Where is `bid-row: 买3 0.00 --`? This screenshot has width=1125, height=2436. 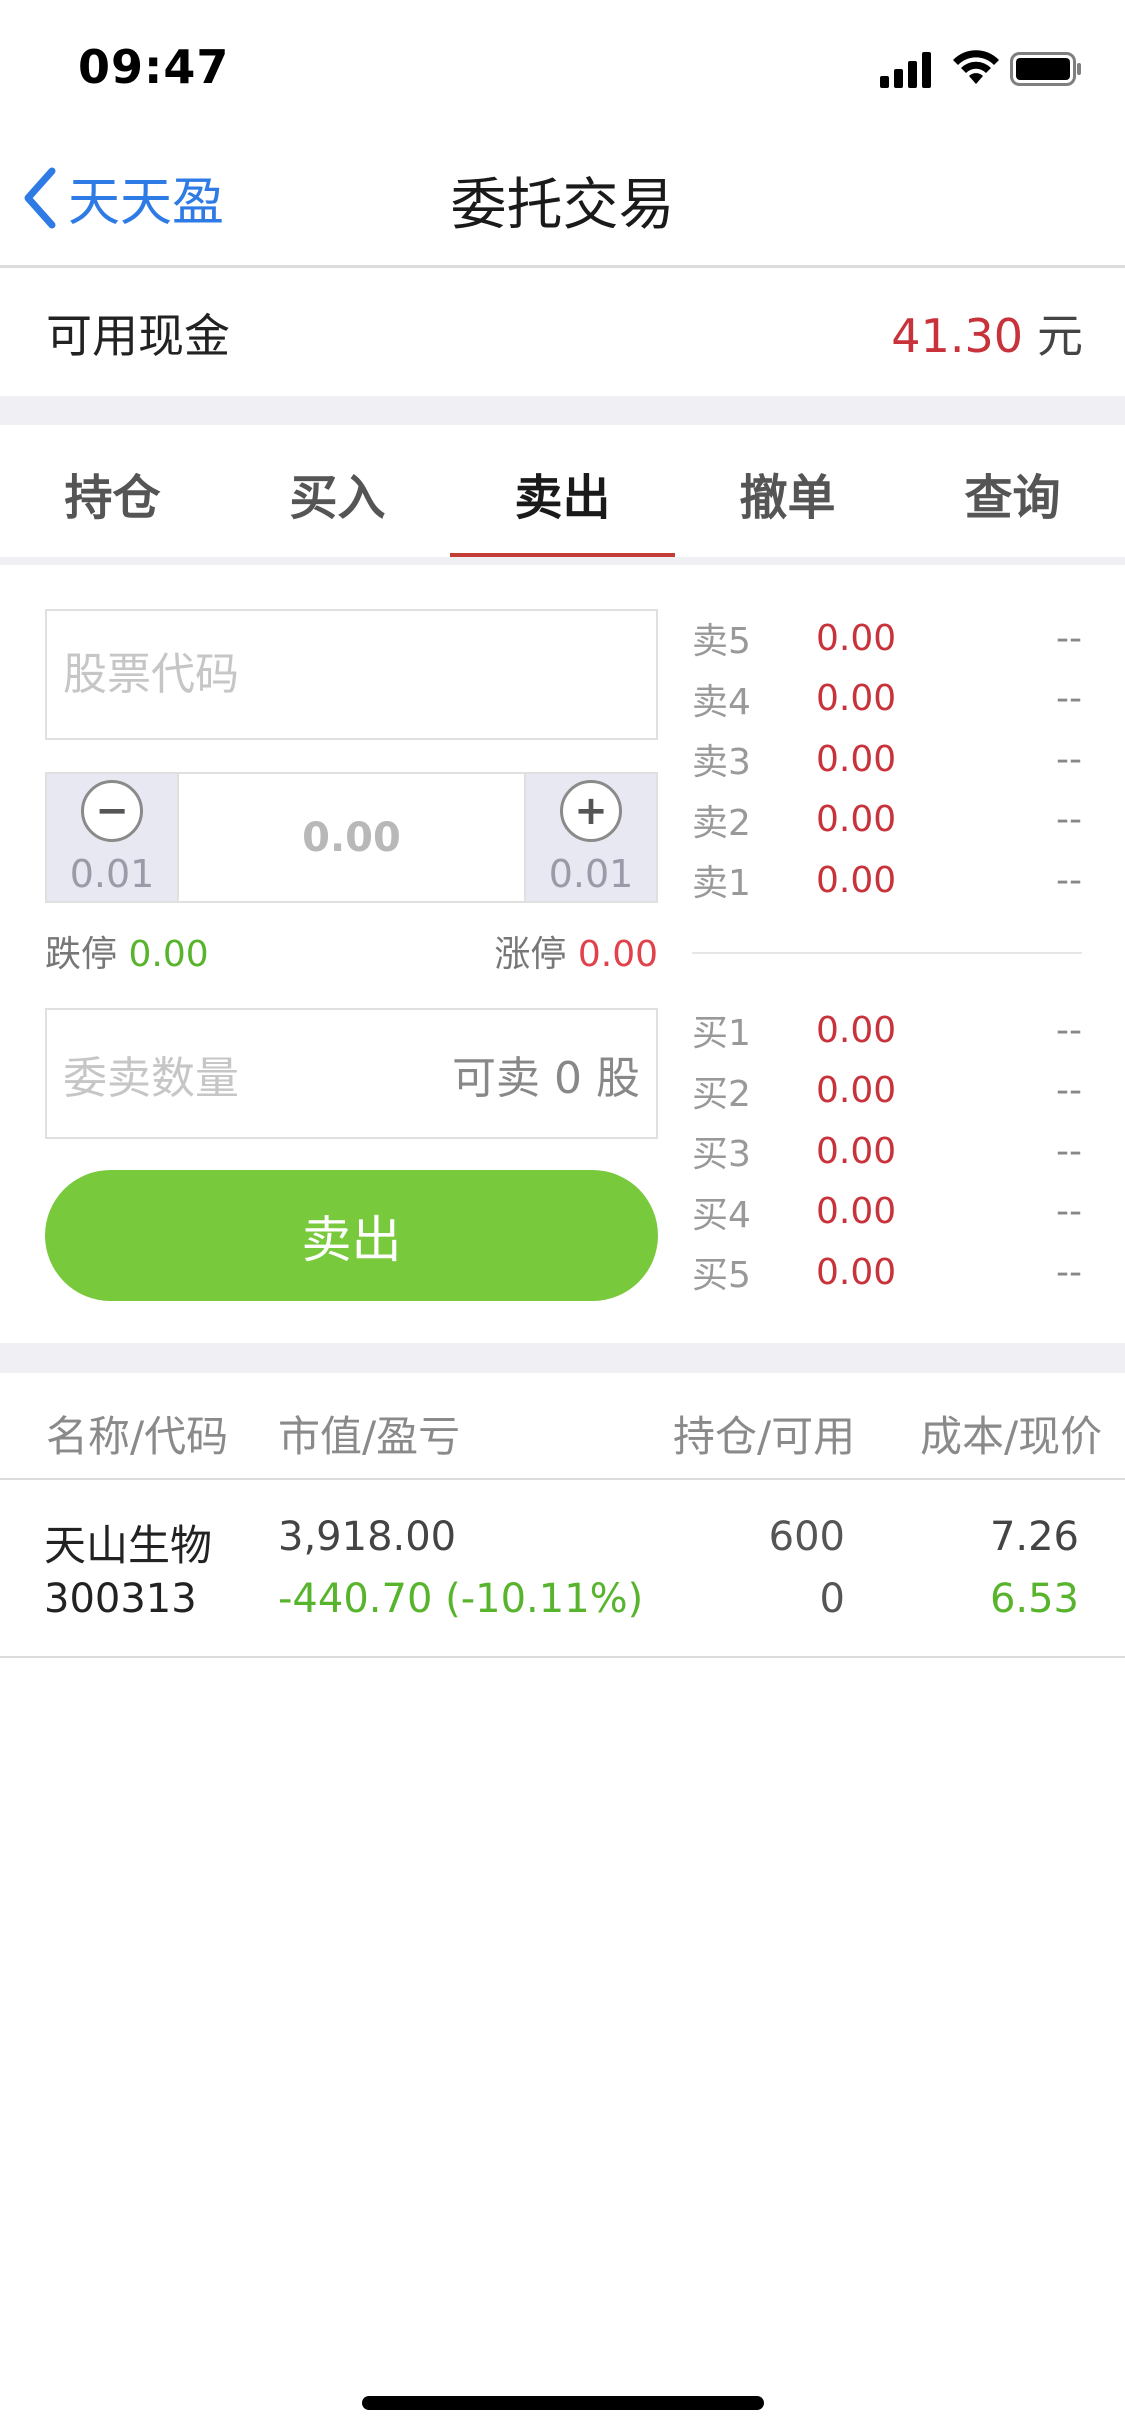
bid-row: 买3 0.00 -- is located at coordinates (887, 1151).